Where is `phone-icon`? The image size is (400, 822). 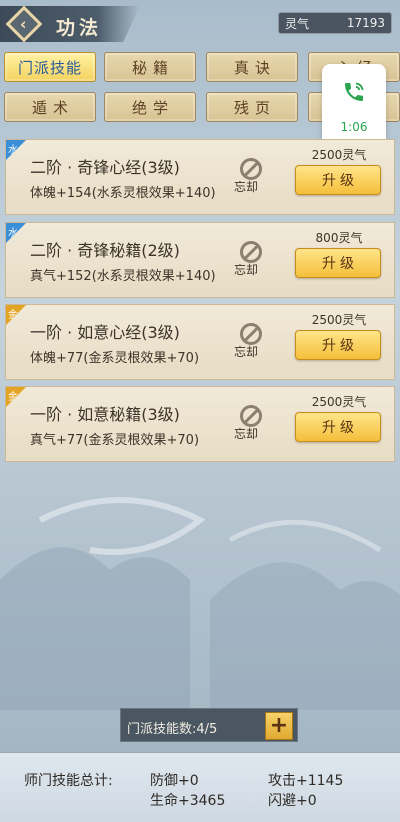
phone-icon is located at coordinates (354, 91).